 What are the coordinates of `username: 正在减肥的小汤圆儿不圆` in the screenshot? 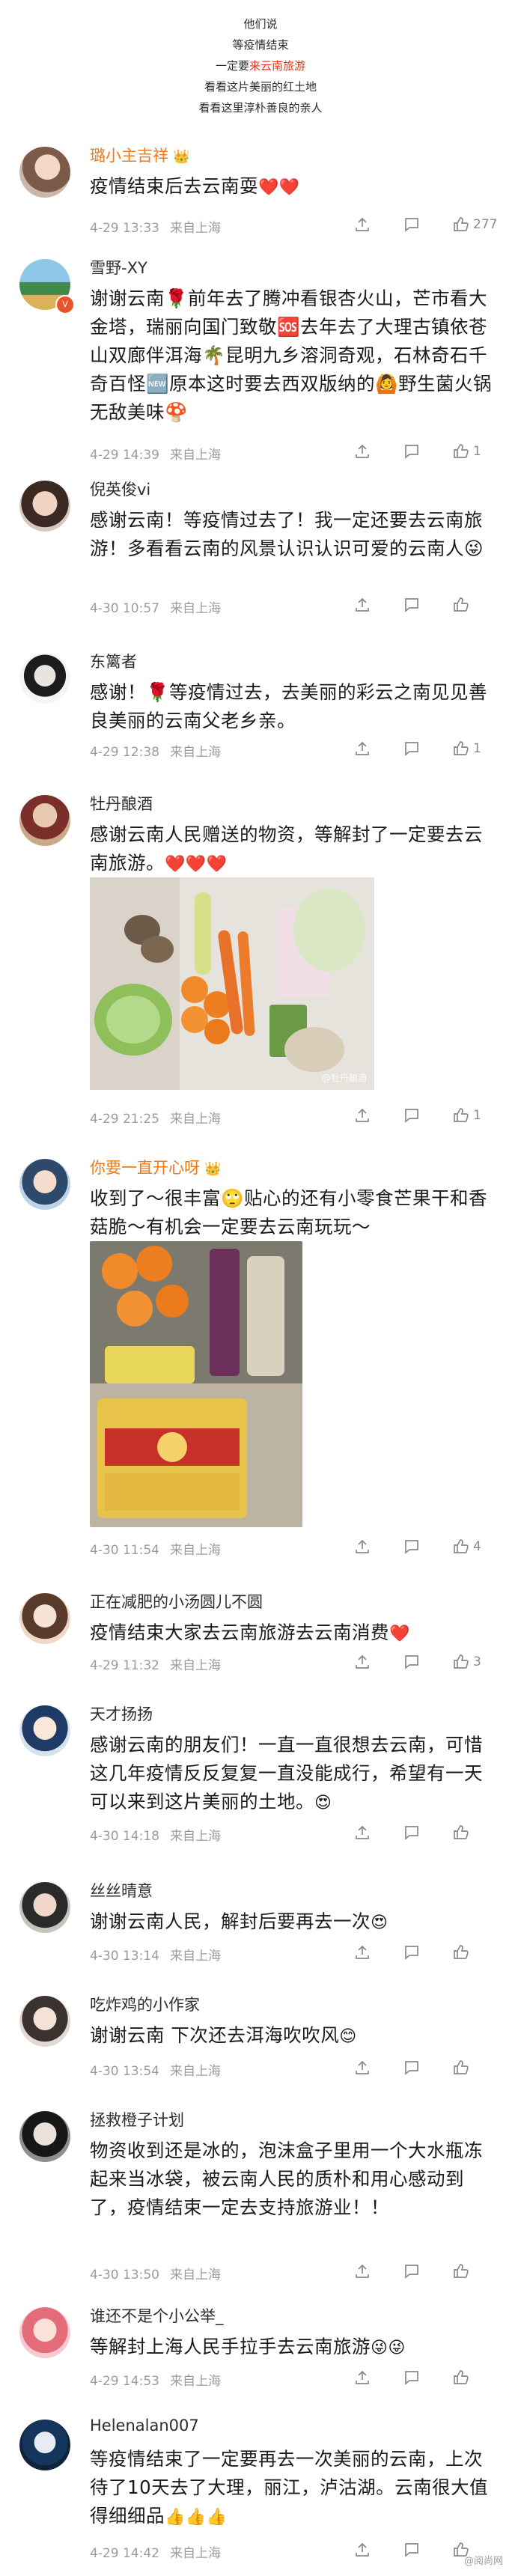 It's located at (176, 1602).